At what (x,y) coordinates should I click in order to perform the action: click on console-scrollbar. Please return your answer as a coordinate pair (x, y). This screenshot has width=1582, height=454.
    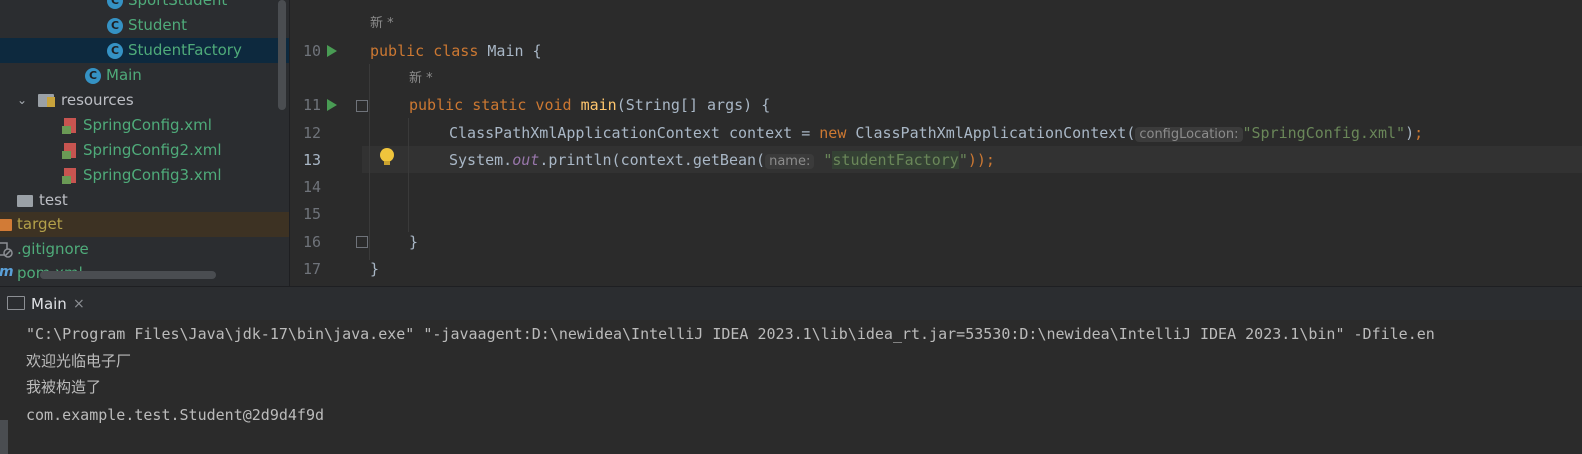
    Looking at the image, I should click on (4, 437).